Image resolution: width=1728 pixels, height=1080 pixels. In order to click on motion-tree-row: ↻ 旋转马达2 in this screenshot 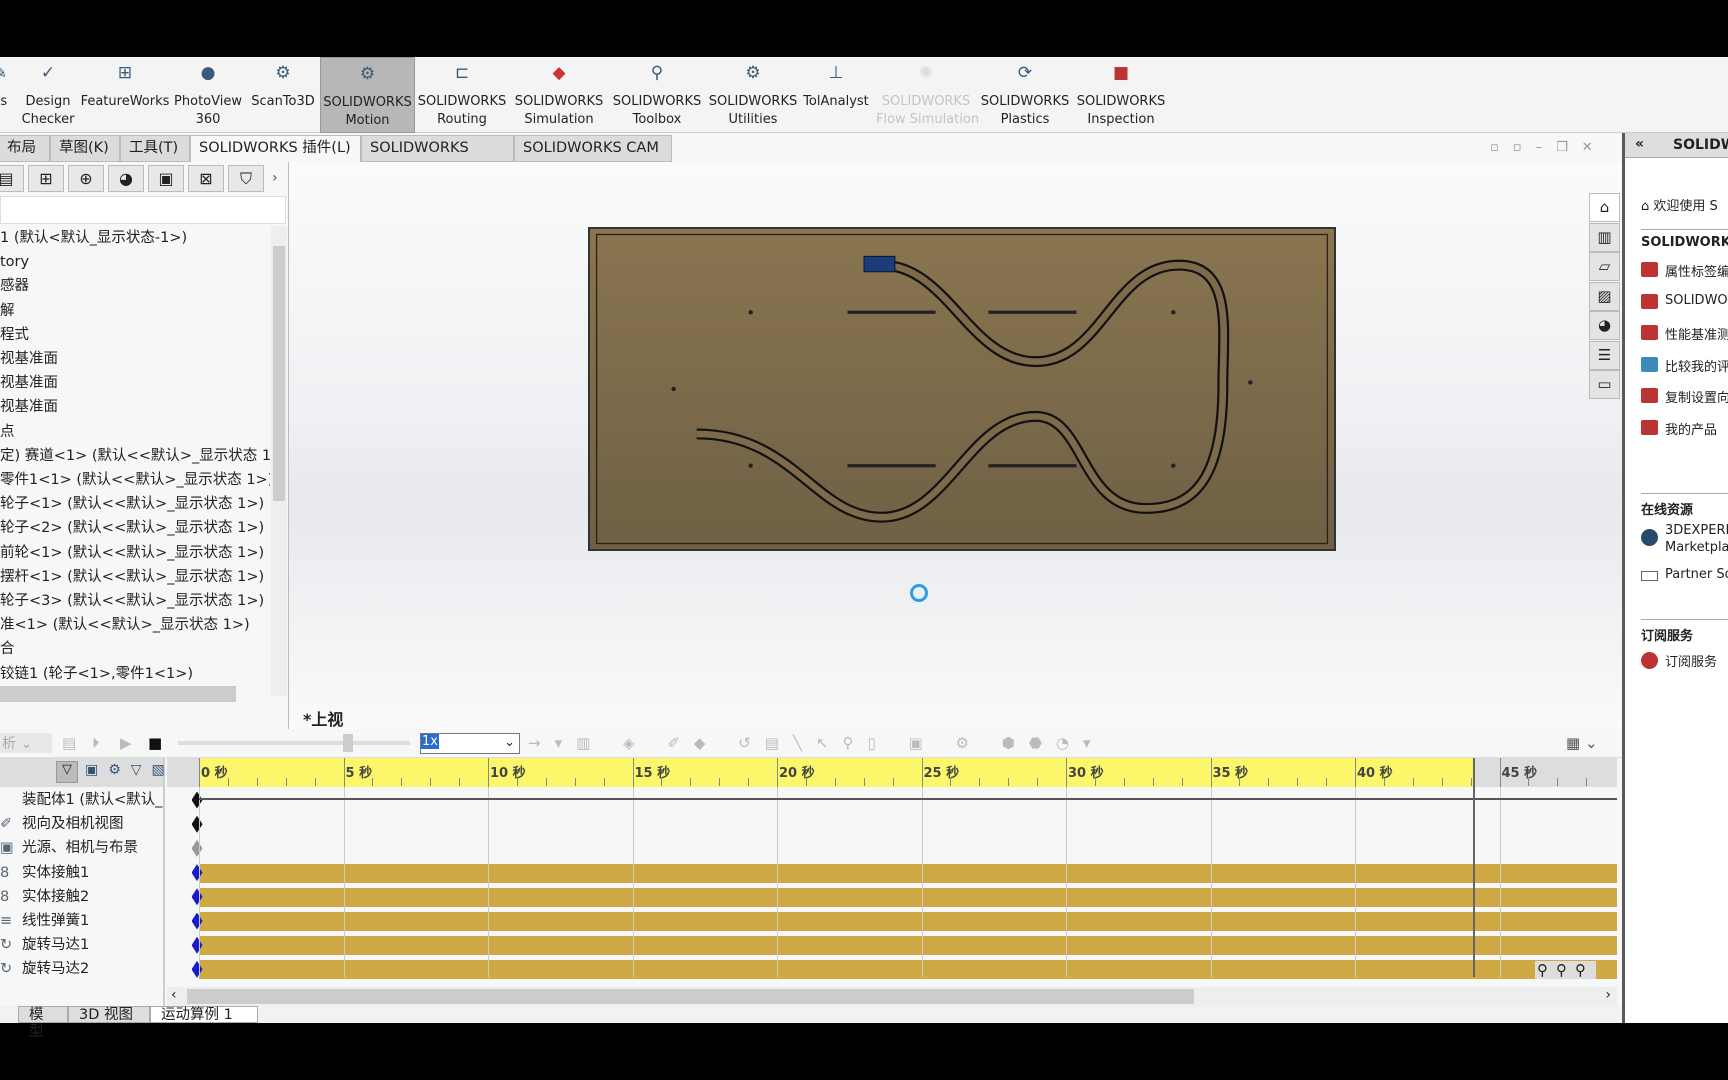, I will do `click(81, 969)`.